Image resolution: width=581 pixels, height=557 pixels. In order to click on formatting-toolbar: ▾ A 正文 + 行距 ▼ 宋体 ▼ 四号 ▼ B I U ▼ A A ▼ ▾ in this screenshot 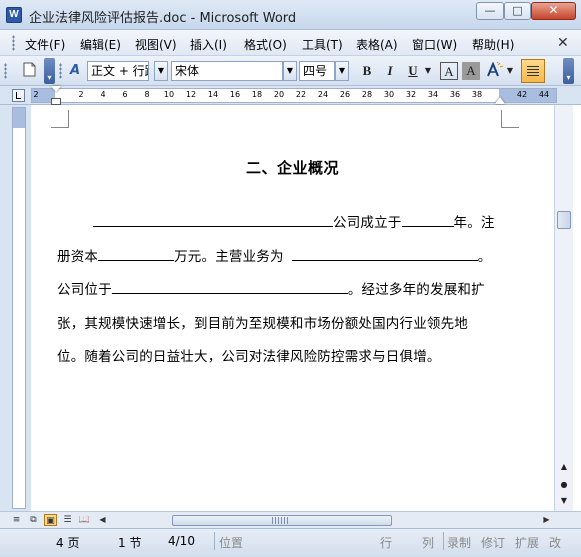, I will do `click(290, 71)`.